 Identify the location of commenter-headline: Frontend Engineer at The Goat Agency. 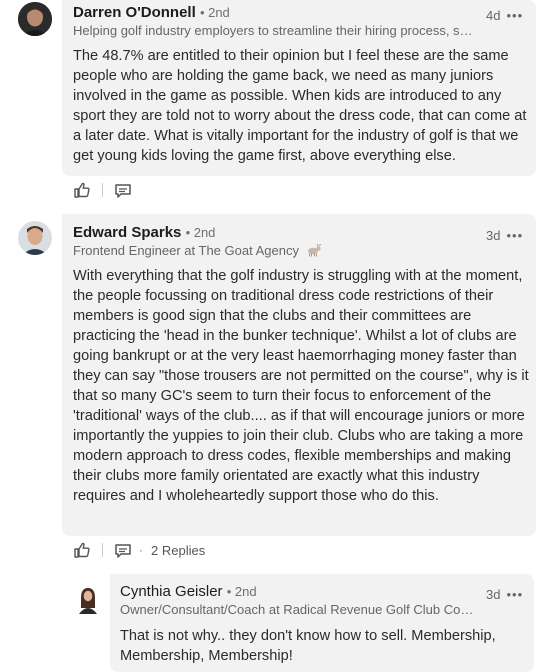
(273, 251).